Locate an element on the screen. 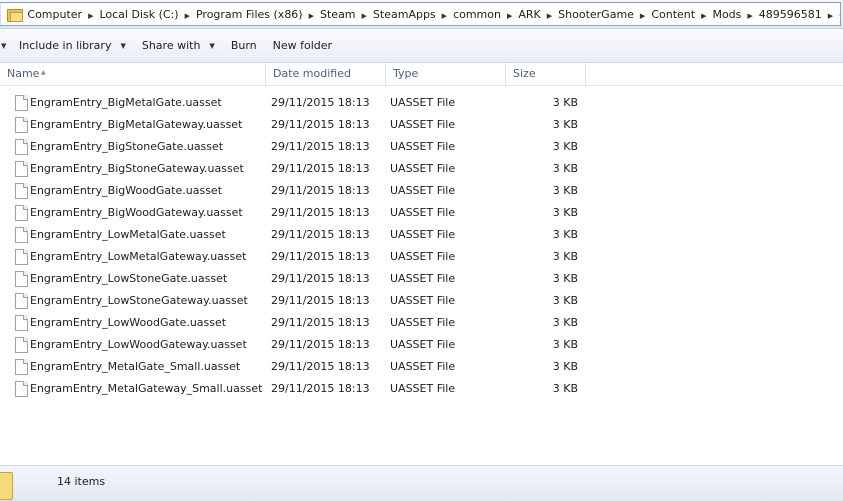 The width and height of the screenshot is (843, 501). sort-ascending-icon: ▲ is located at coordinates (43, 72).